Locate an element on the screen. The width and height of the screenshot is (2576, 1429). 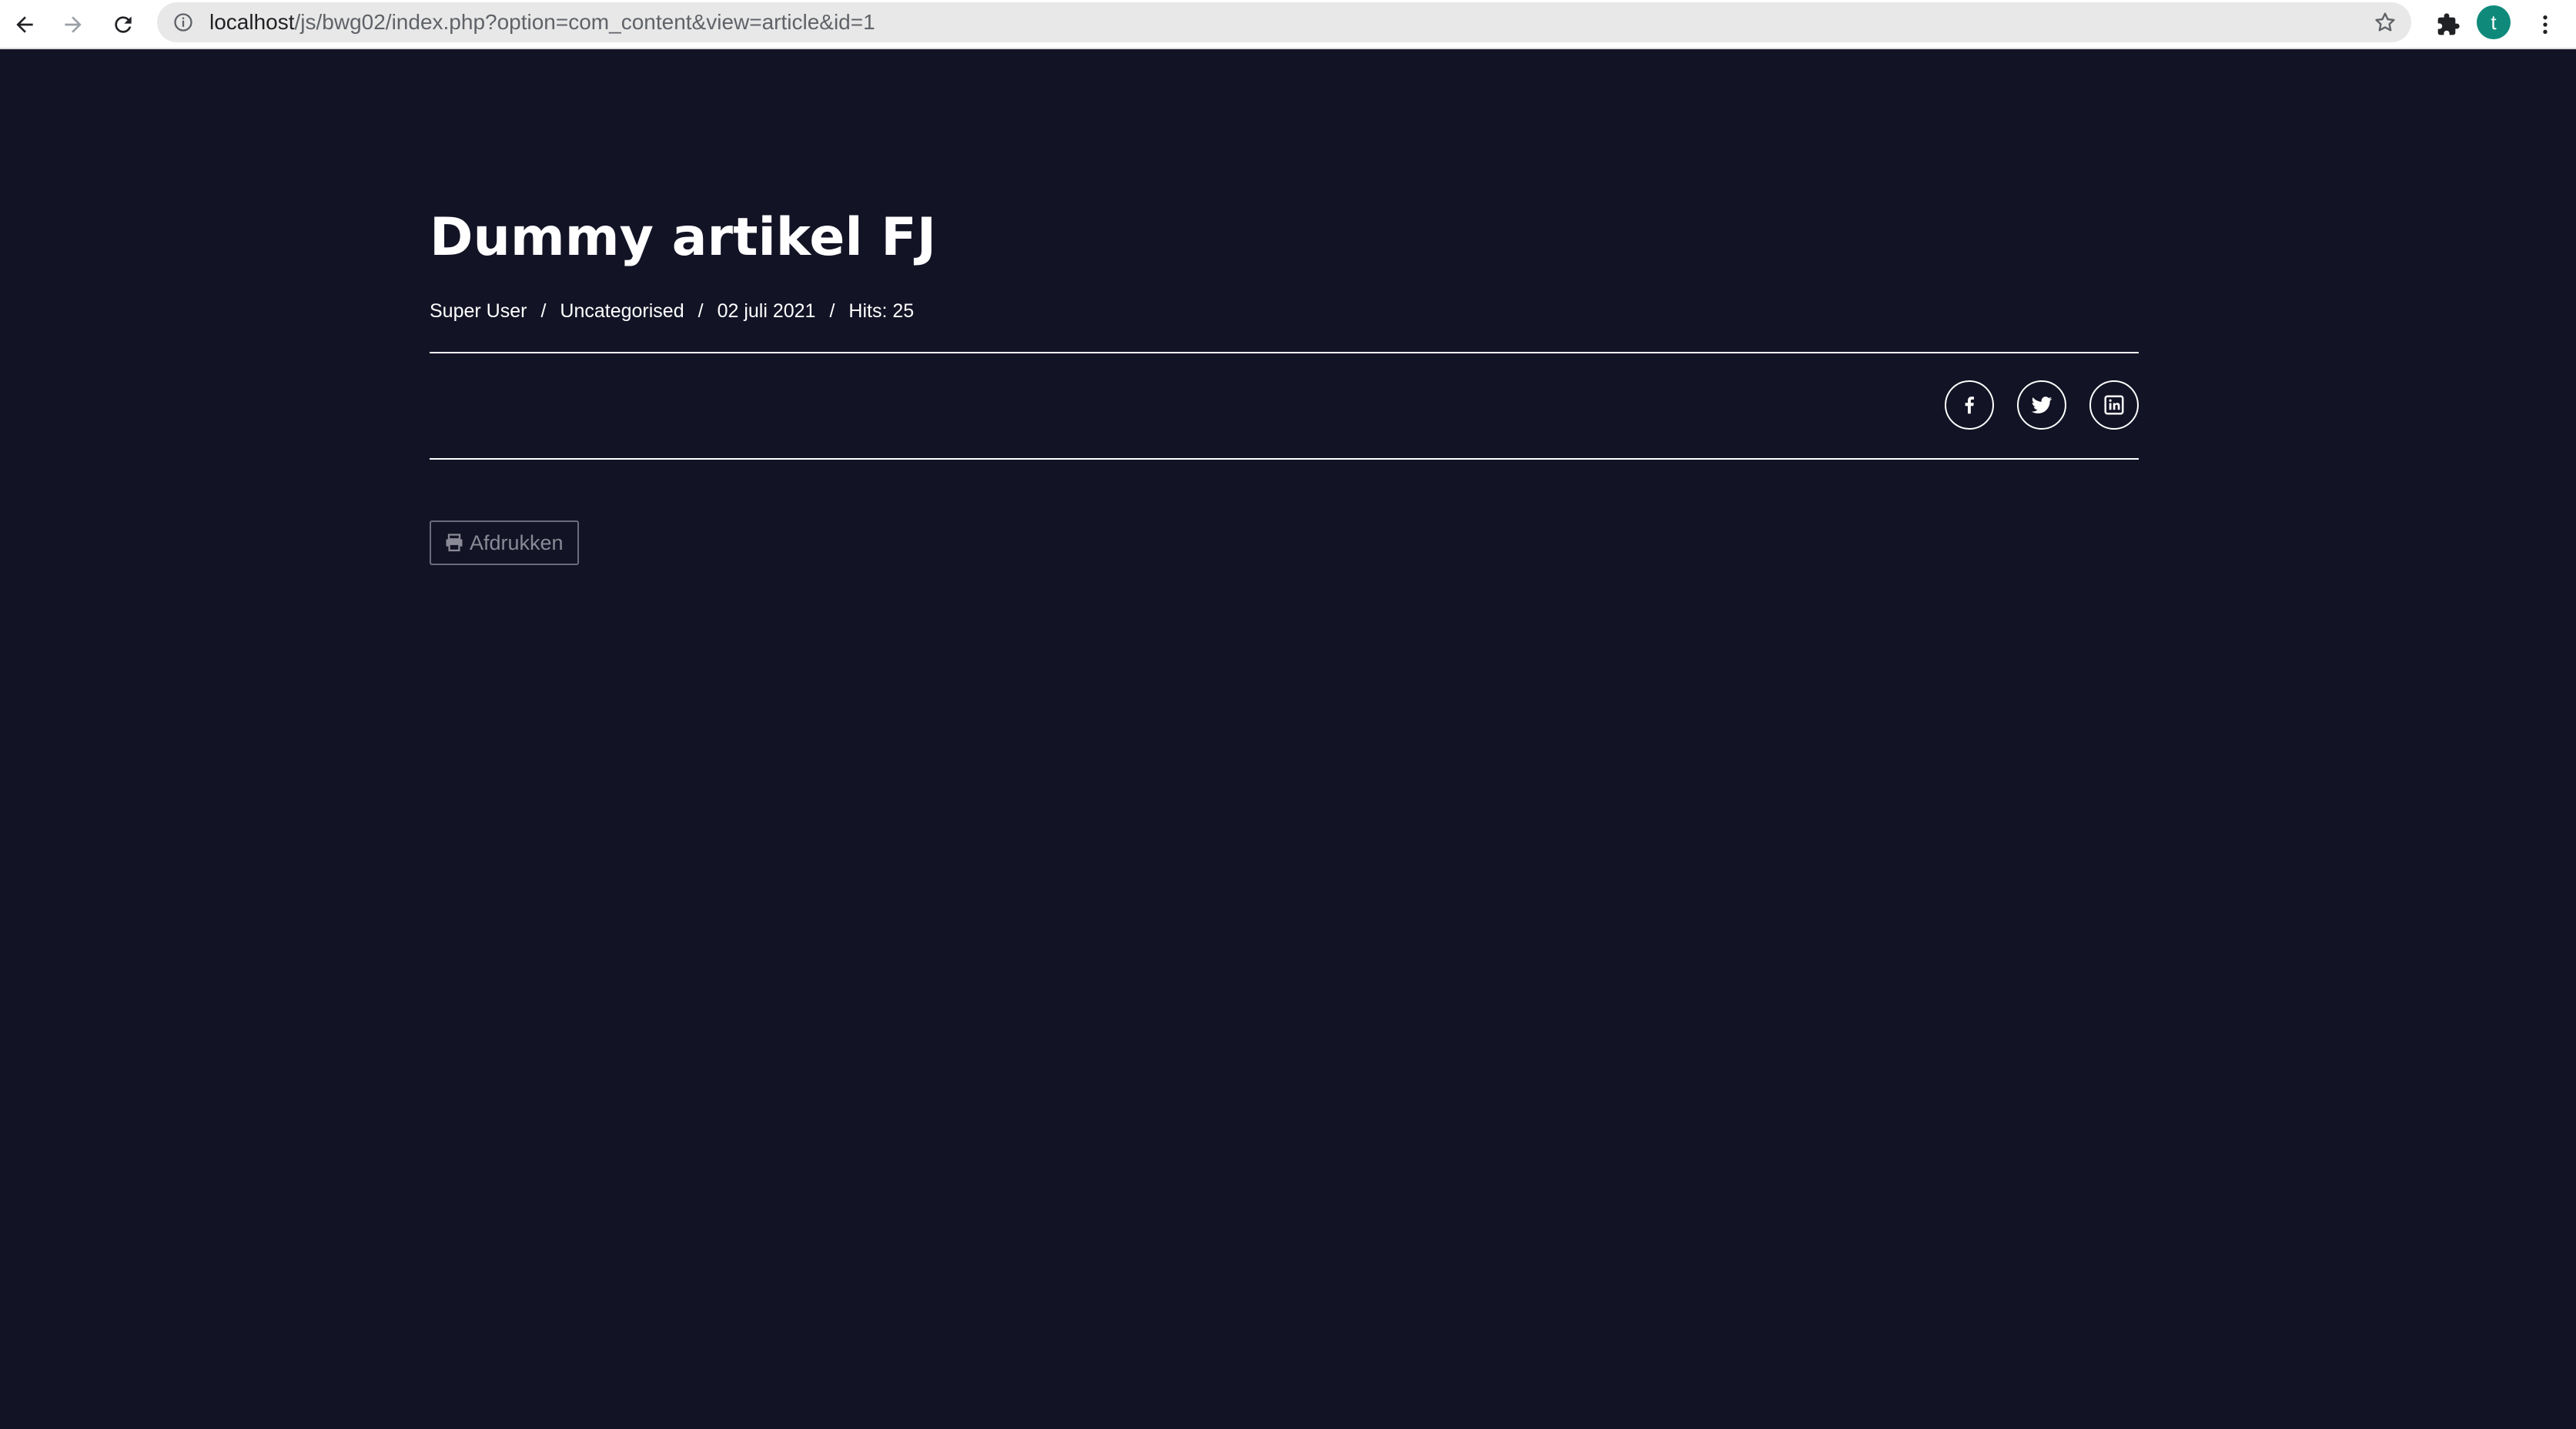
bookmark-star-icon is located at coordinates (2385, 22).